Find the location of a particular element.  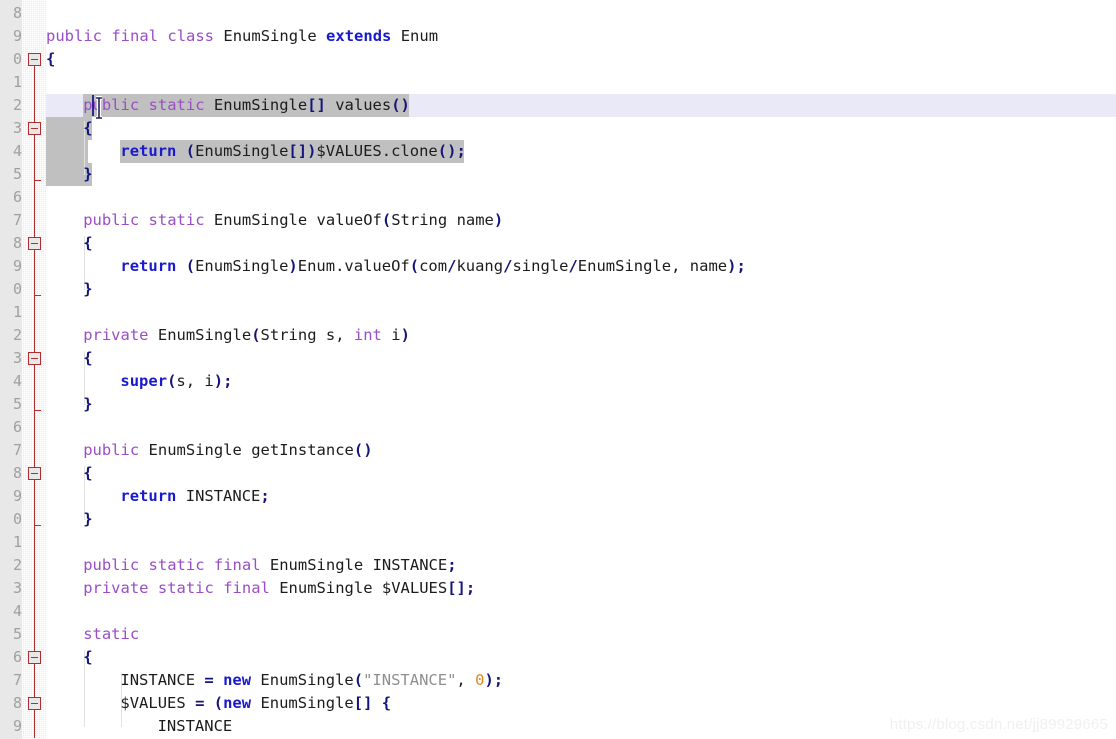

code-line-text: INSTANCE is located at coordinates (195, 726).